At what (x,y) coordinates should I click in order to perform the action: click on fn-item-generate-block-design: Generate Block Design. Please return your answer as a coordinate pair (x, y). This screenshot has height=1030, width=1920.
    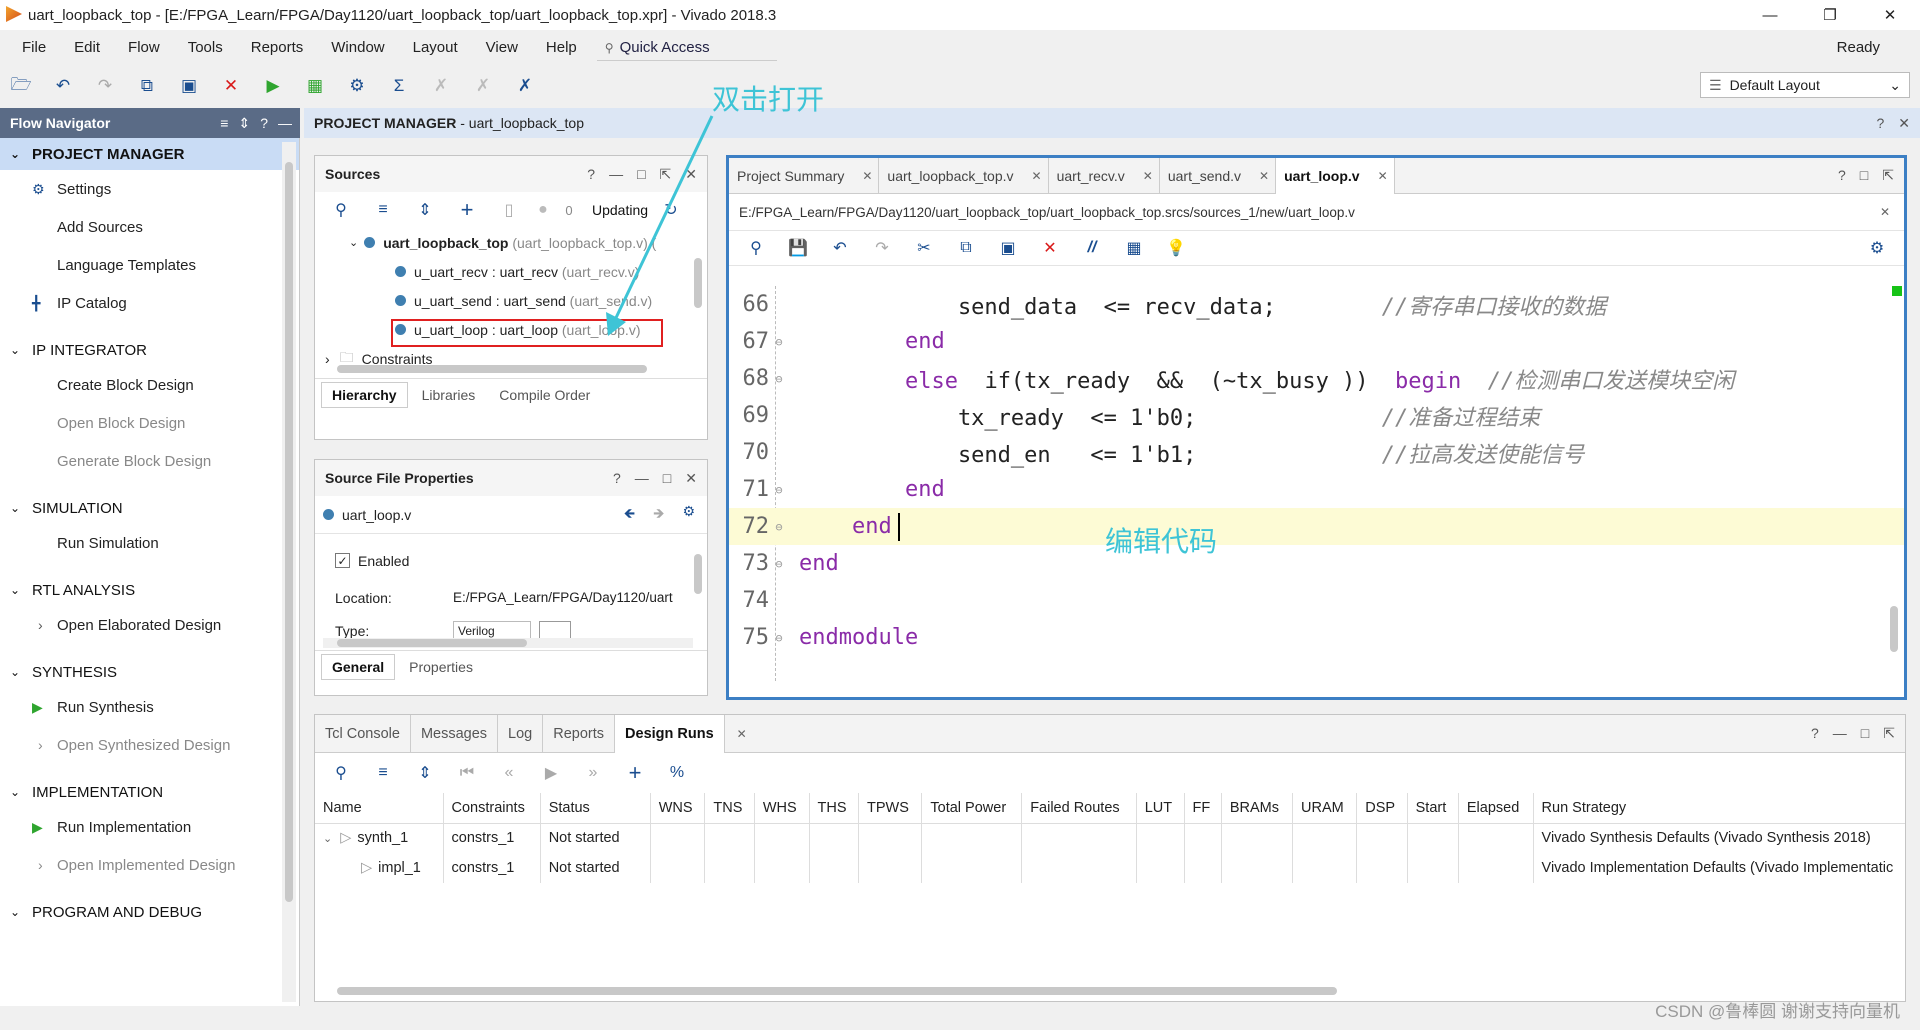
    Looking at the image, I should click on (149, 461).